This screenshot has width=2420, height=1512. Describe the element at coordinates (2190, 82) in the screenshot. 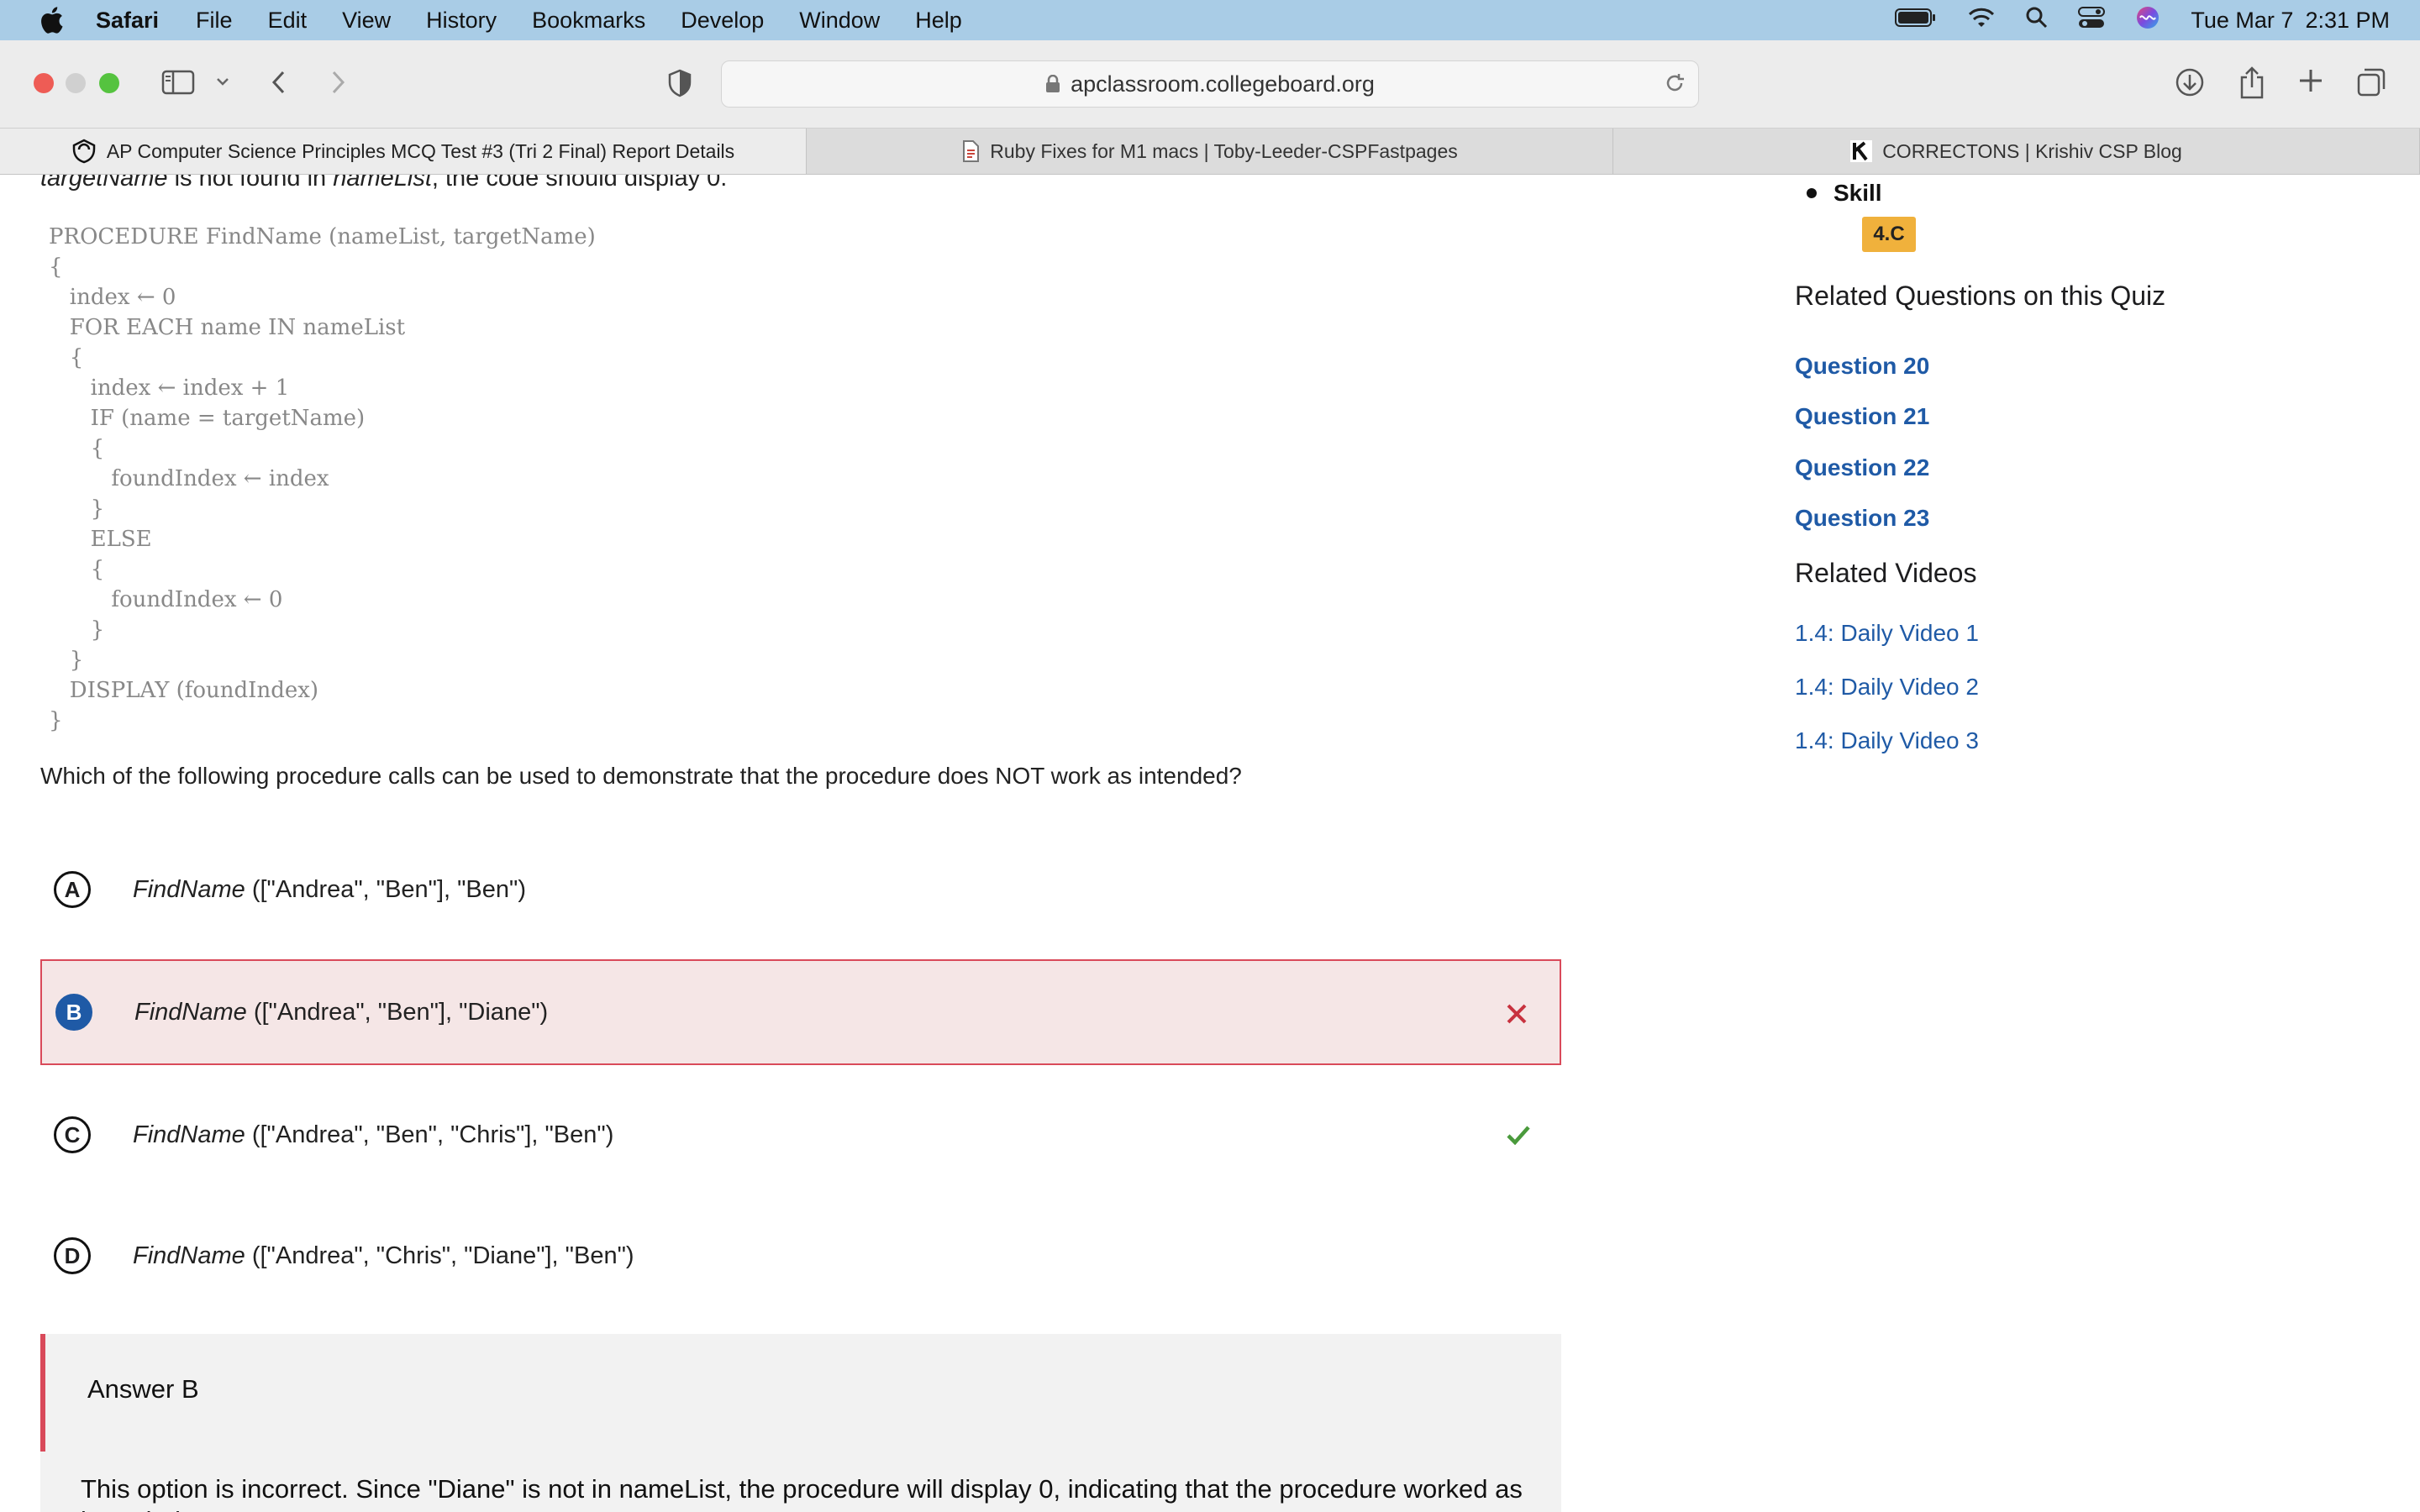

I see `downloads-icon` at that location.